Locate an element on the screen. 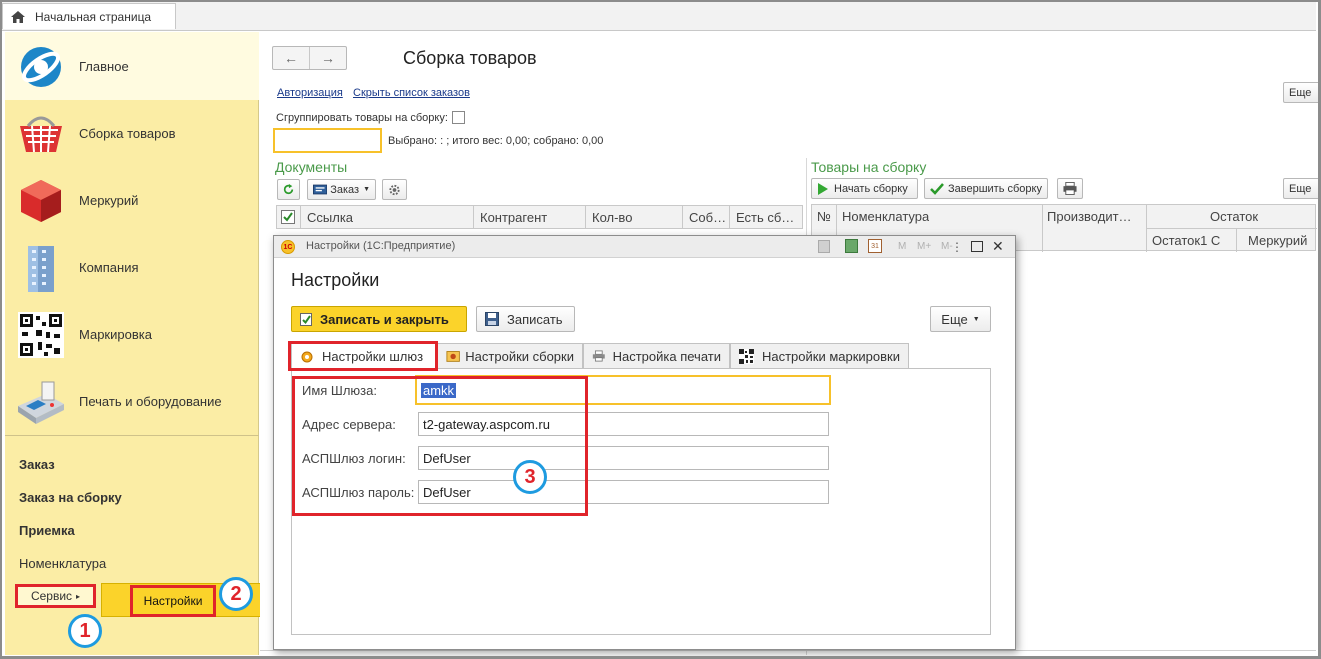  checkmark-icon is located at coordinates (937, 188).